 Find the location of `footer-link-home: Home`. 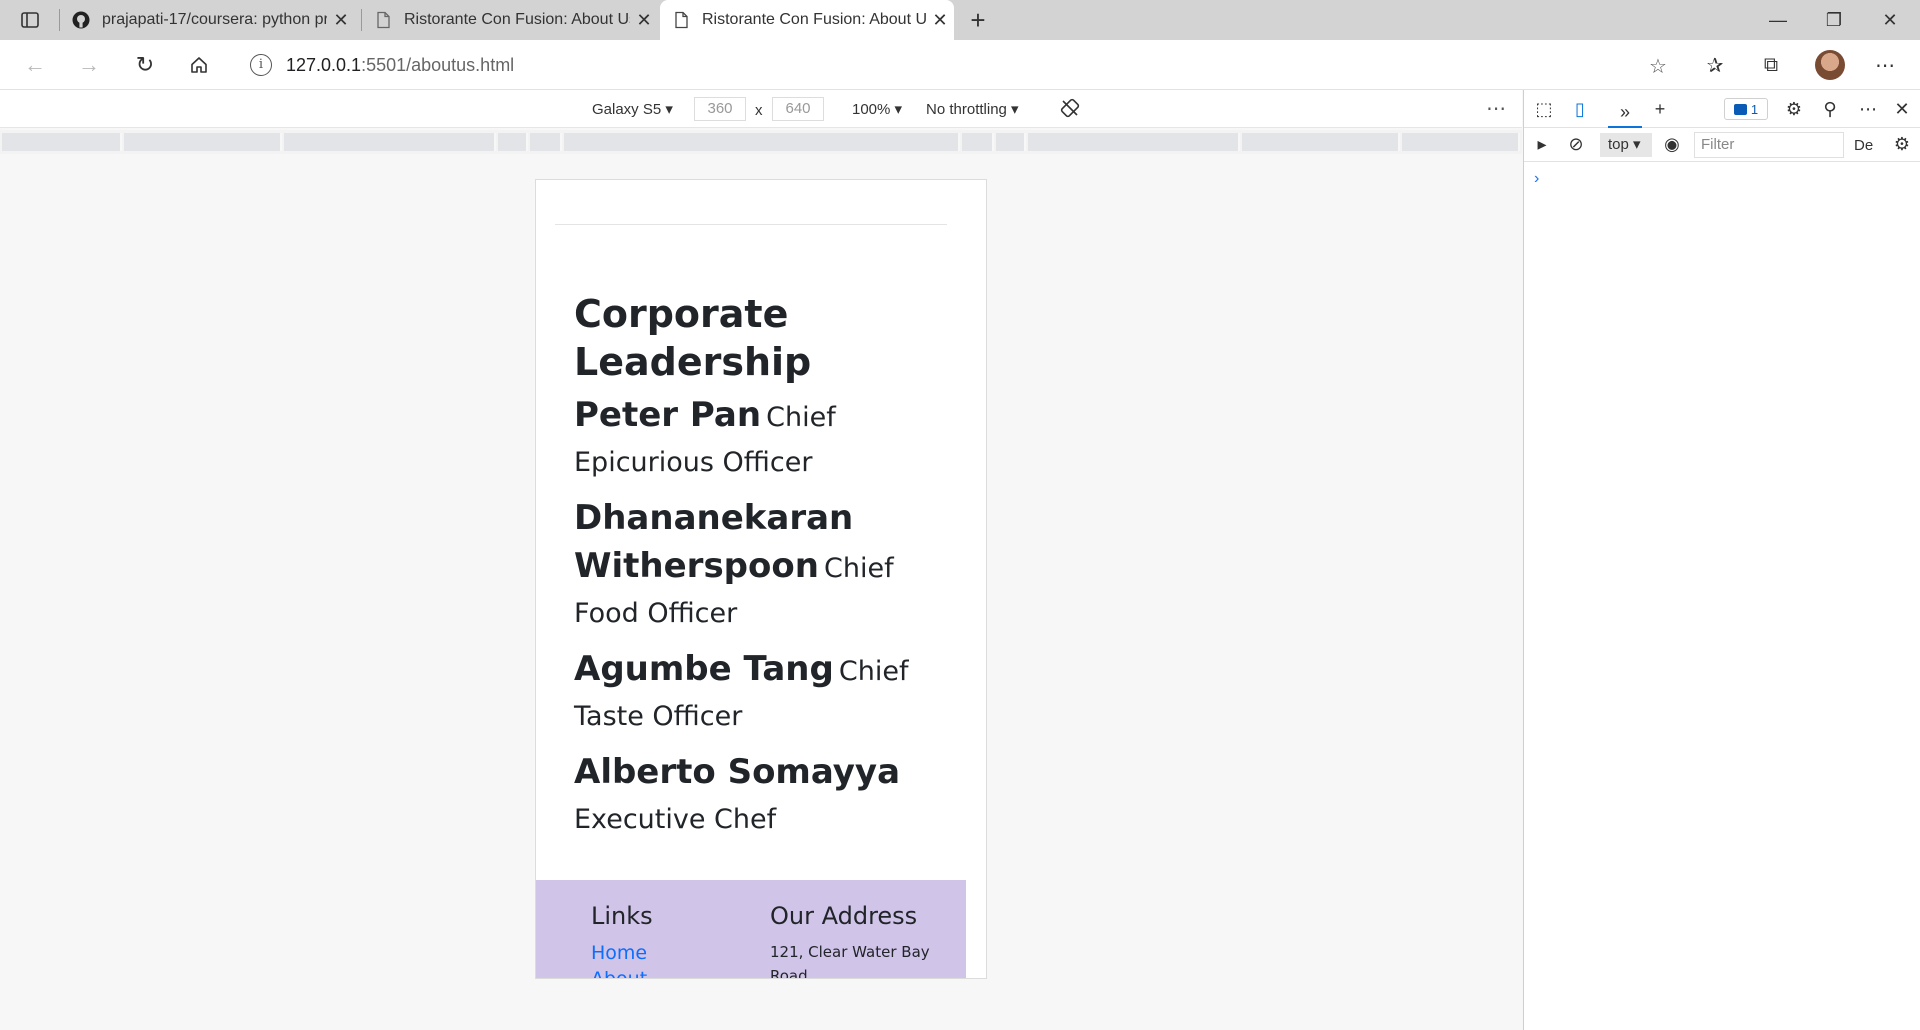

footer-link-home: Home is located at coordinates (622, 953).